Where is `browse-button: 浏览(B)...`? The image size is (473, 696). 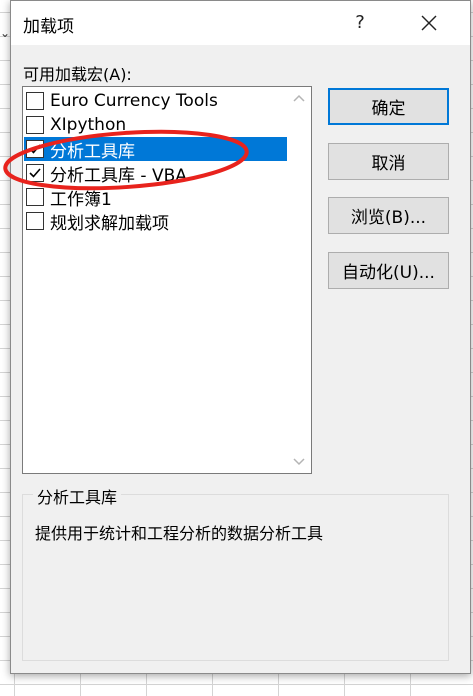
browse-button: 浏览(B)... is located at coordinates (388, 215).